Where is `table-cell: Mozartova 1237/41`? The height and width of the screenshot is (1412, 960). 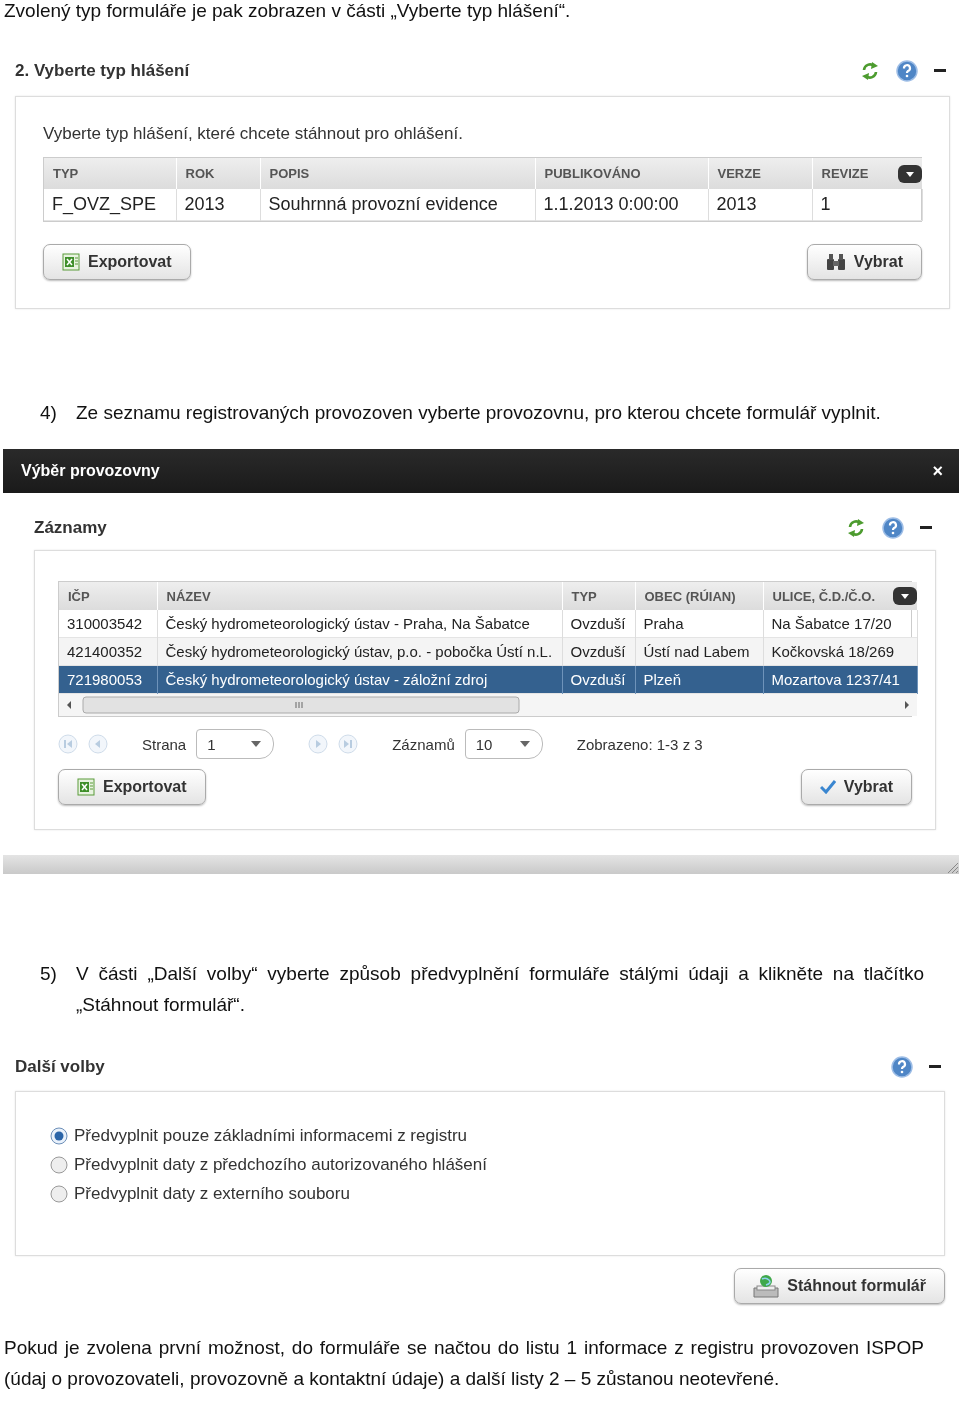
table-cell: Mozartova 1237/41 is located at coordinates (840, 679).